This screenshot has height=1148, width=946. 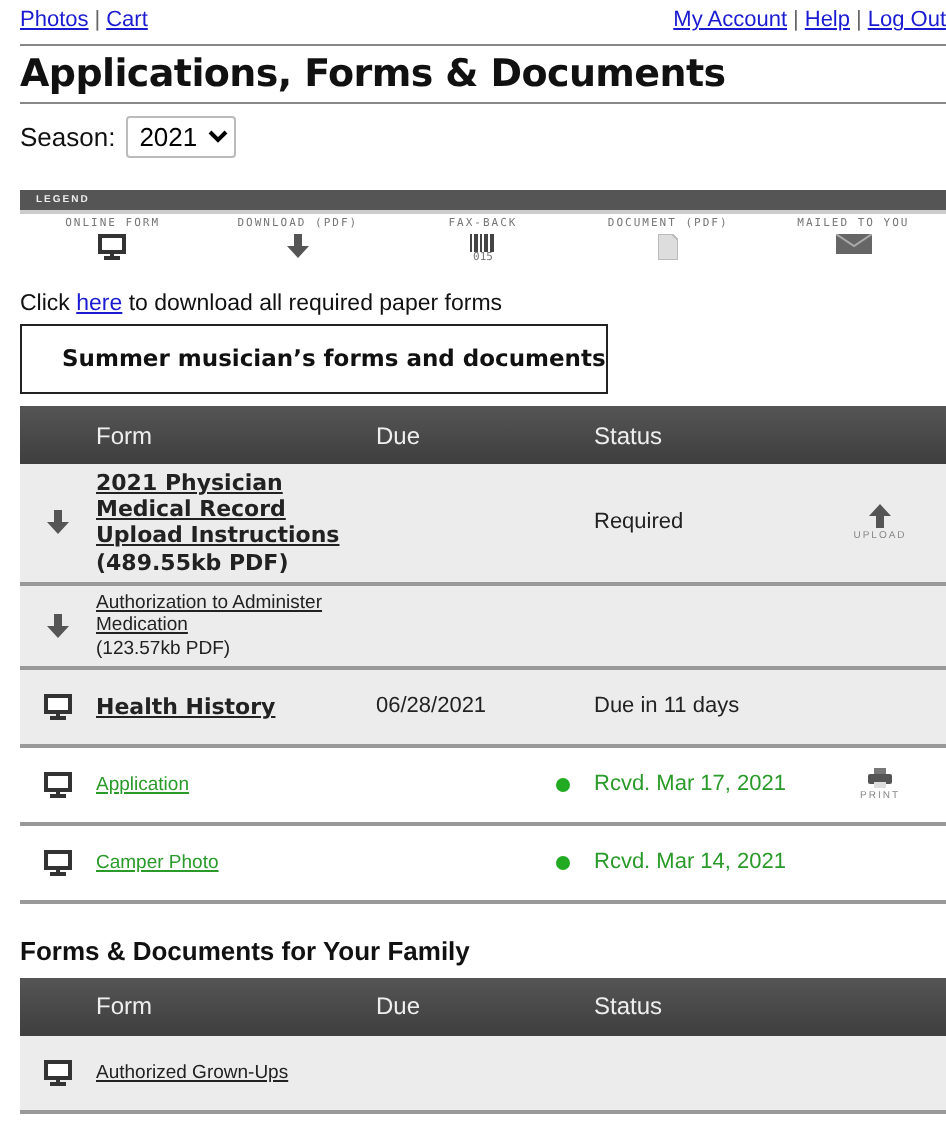 I want to click on section-title: Summer musician’s forms and documents, so click(x=314, y=359).